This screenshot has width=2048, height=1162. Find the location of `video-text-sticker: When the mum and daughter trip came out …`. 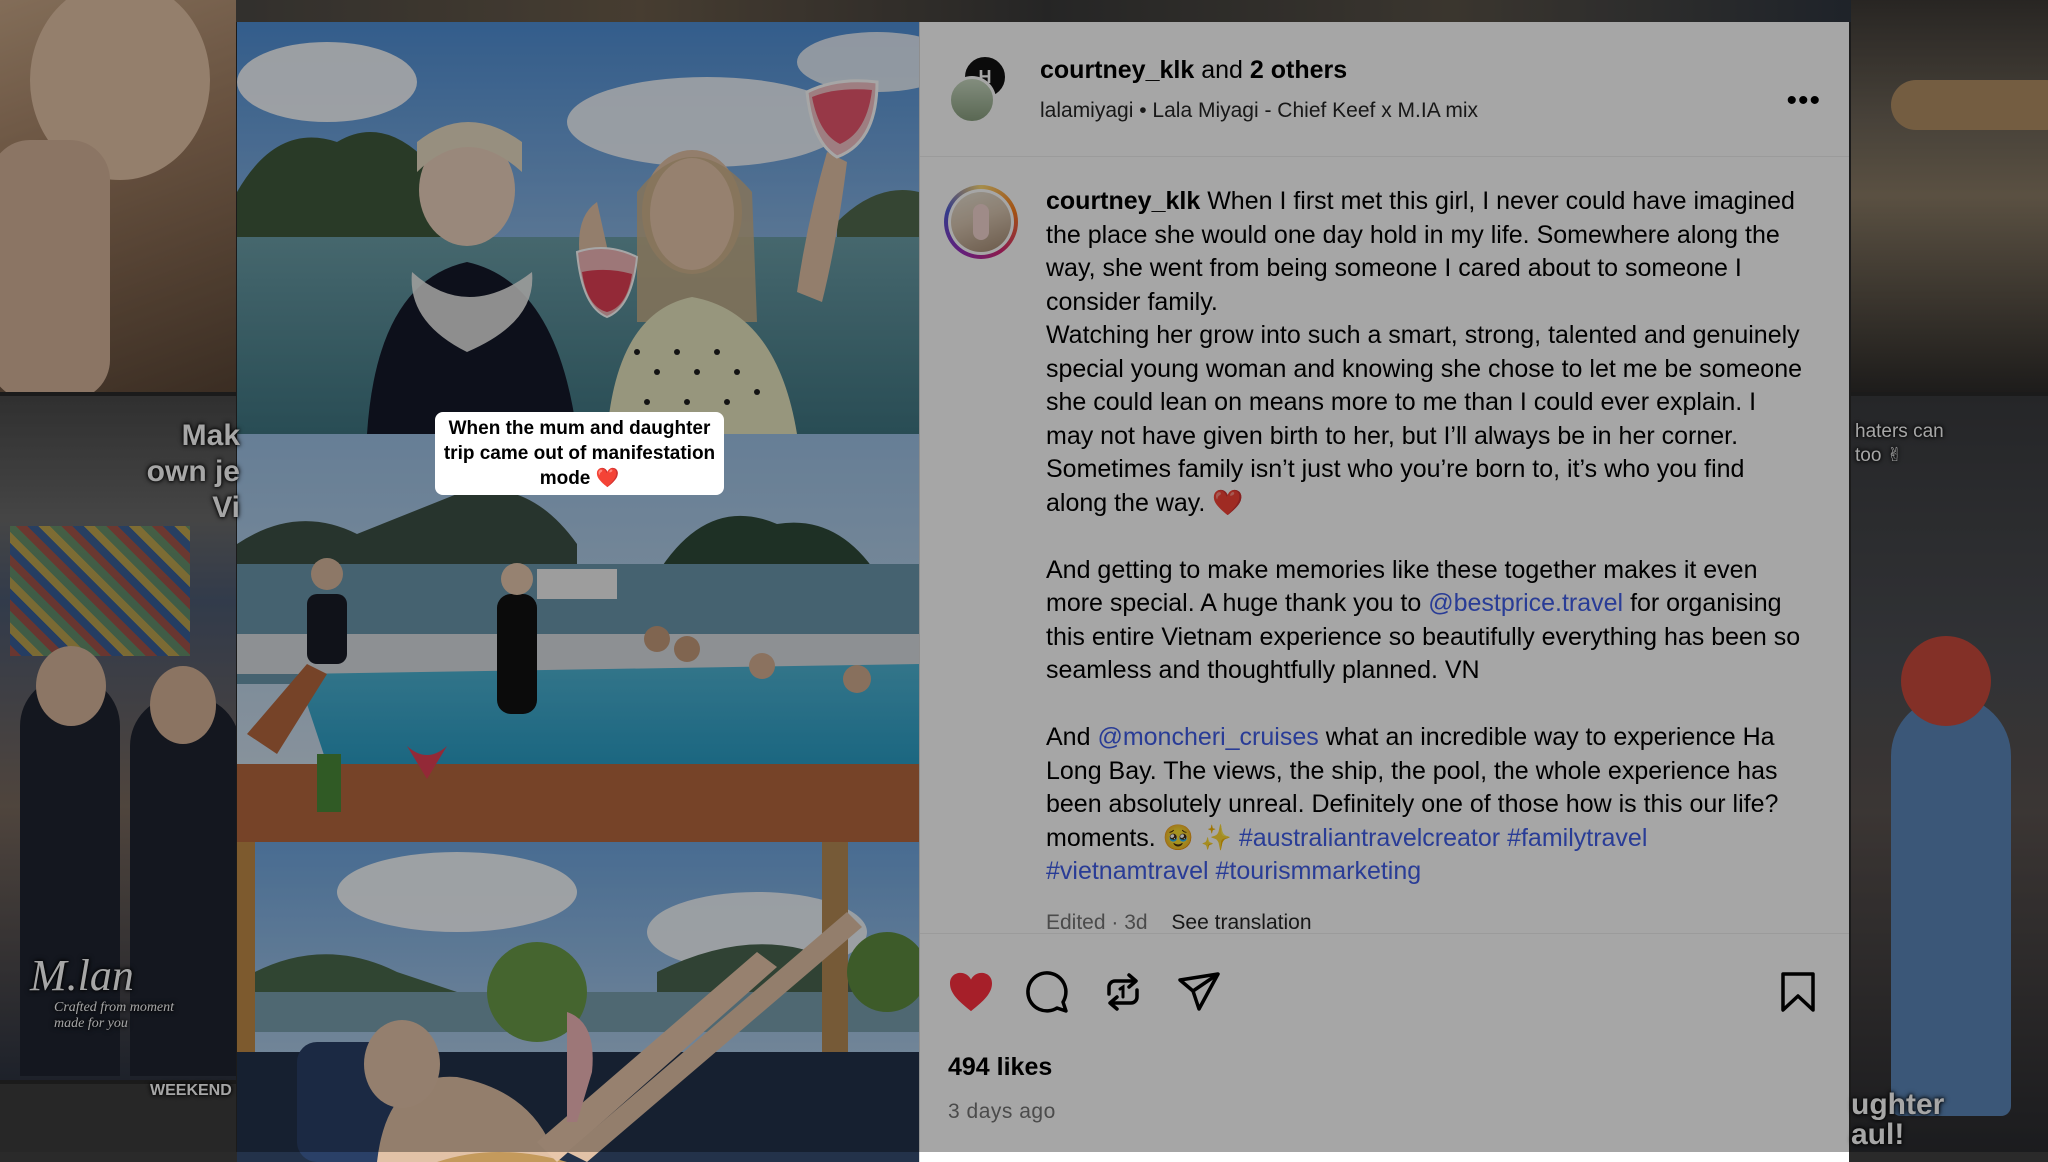

video-text-sticker: When the mum and daughter trip came out … is located at coordinates (579, 453).